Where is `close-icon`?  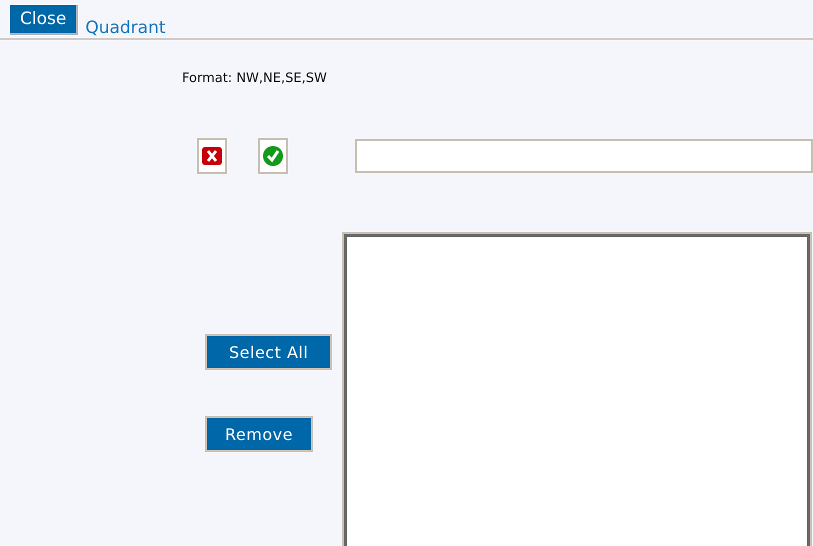 close-icon is located at coordinates (212, 156).